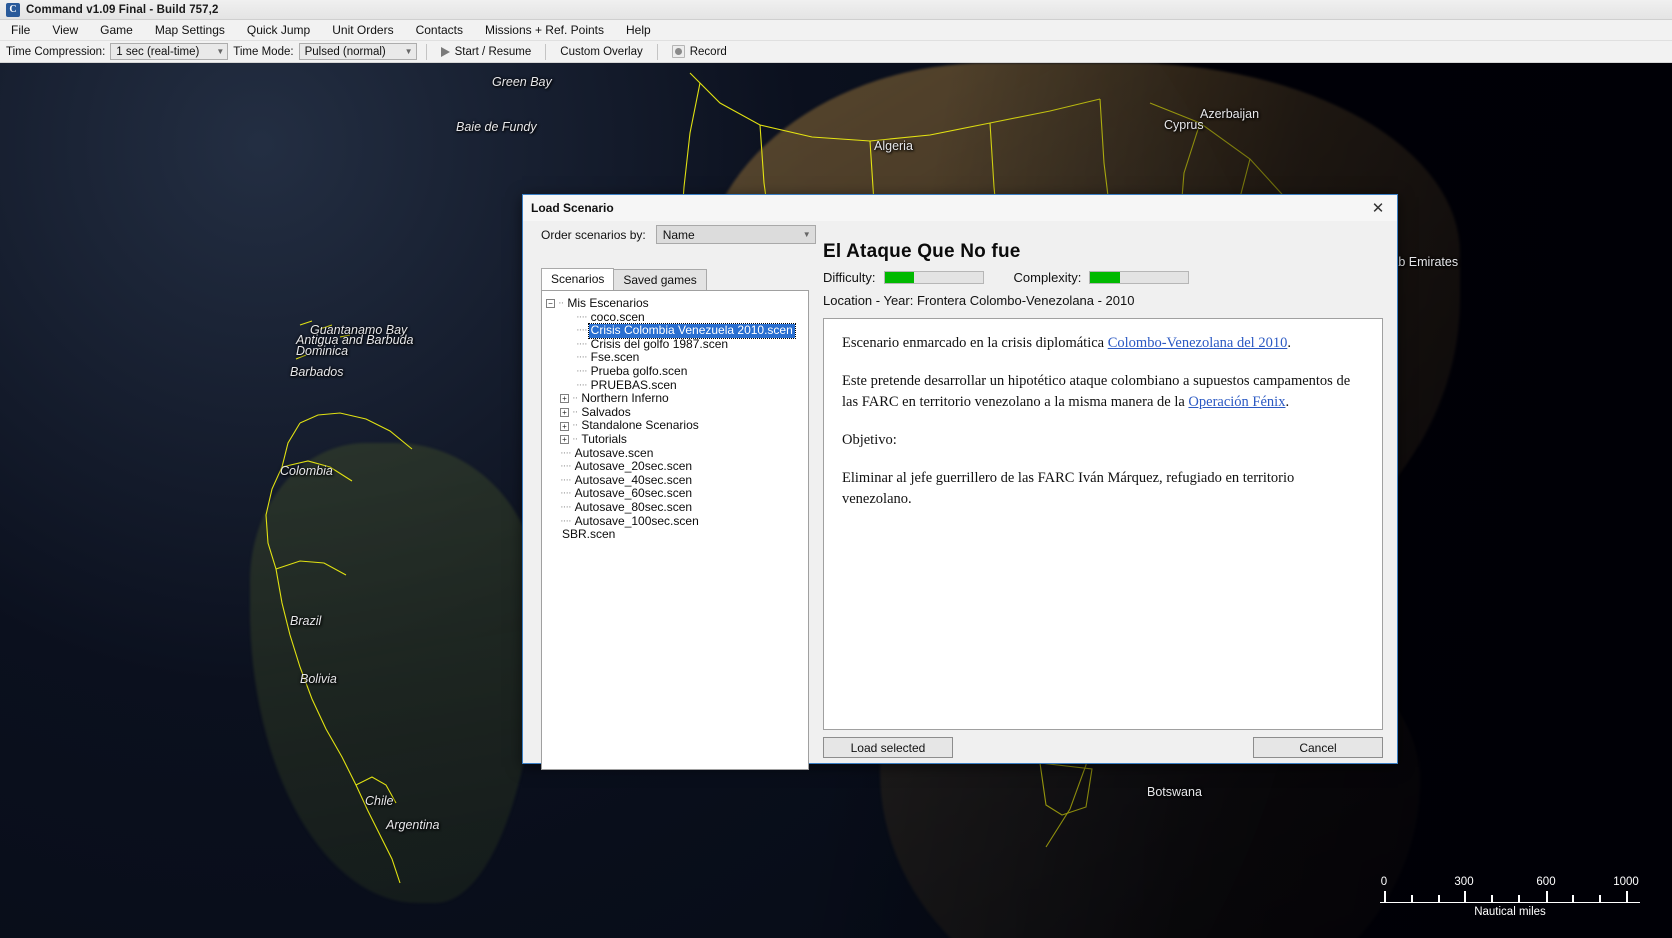  What do you see at coordinates (675, 399) in the screenshot?
I see `tree-item-northern-inferno: + ·· Northern Inferno` at bounding box center [675, 399].